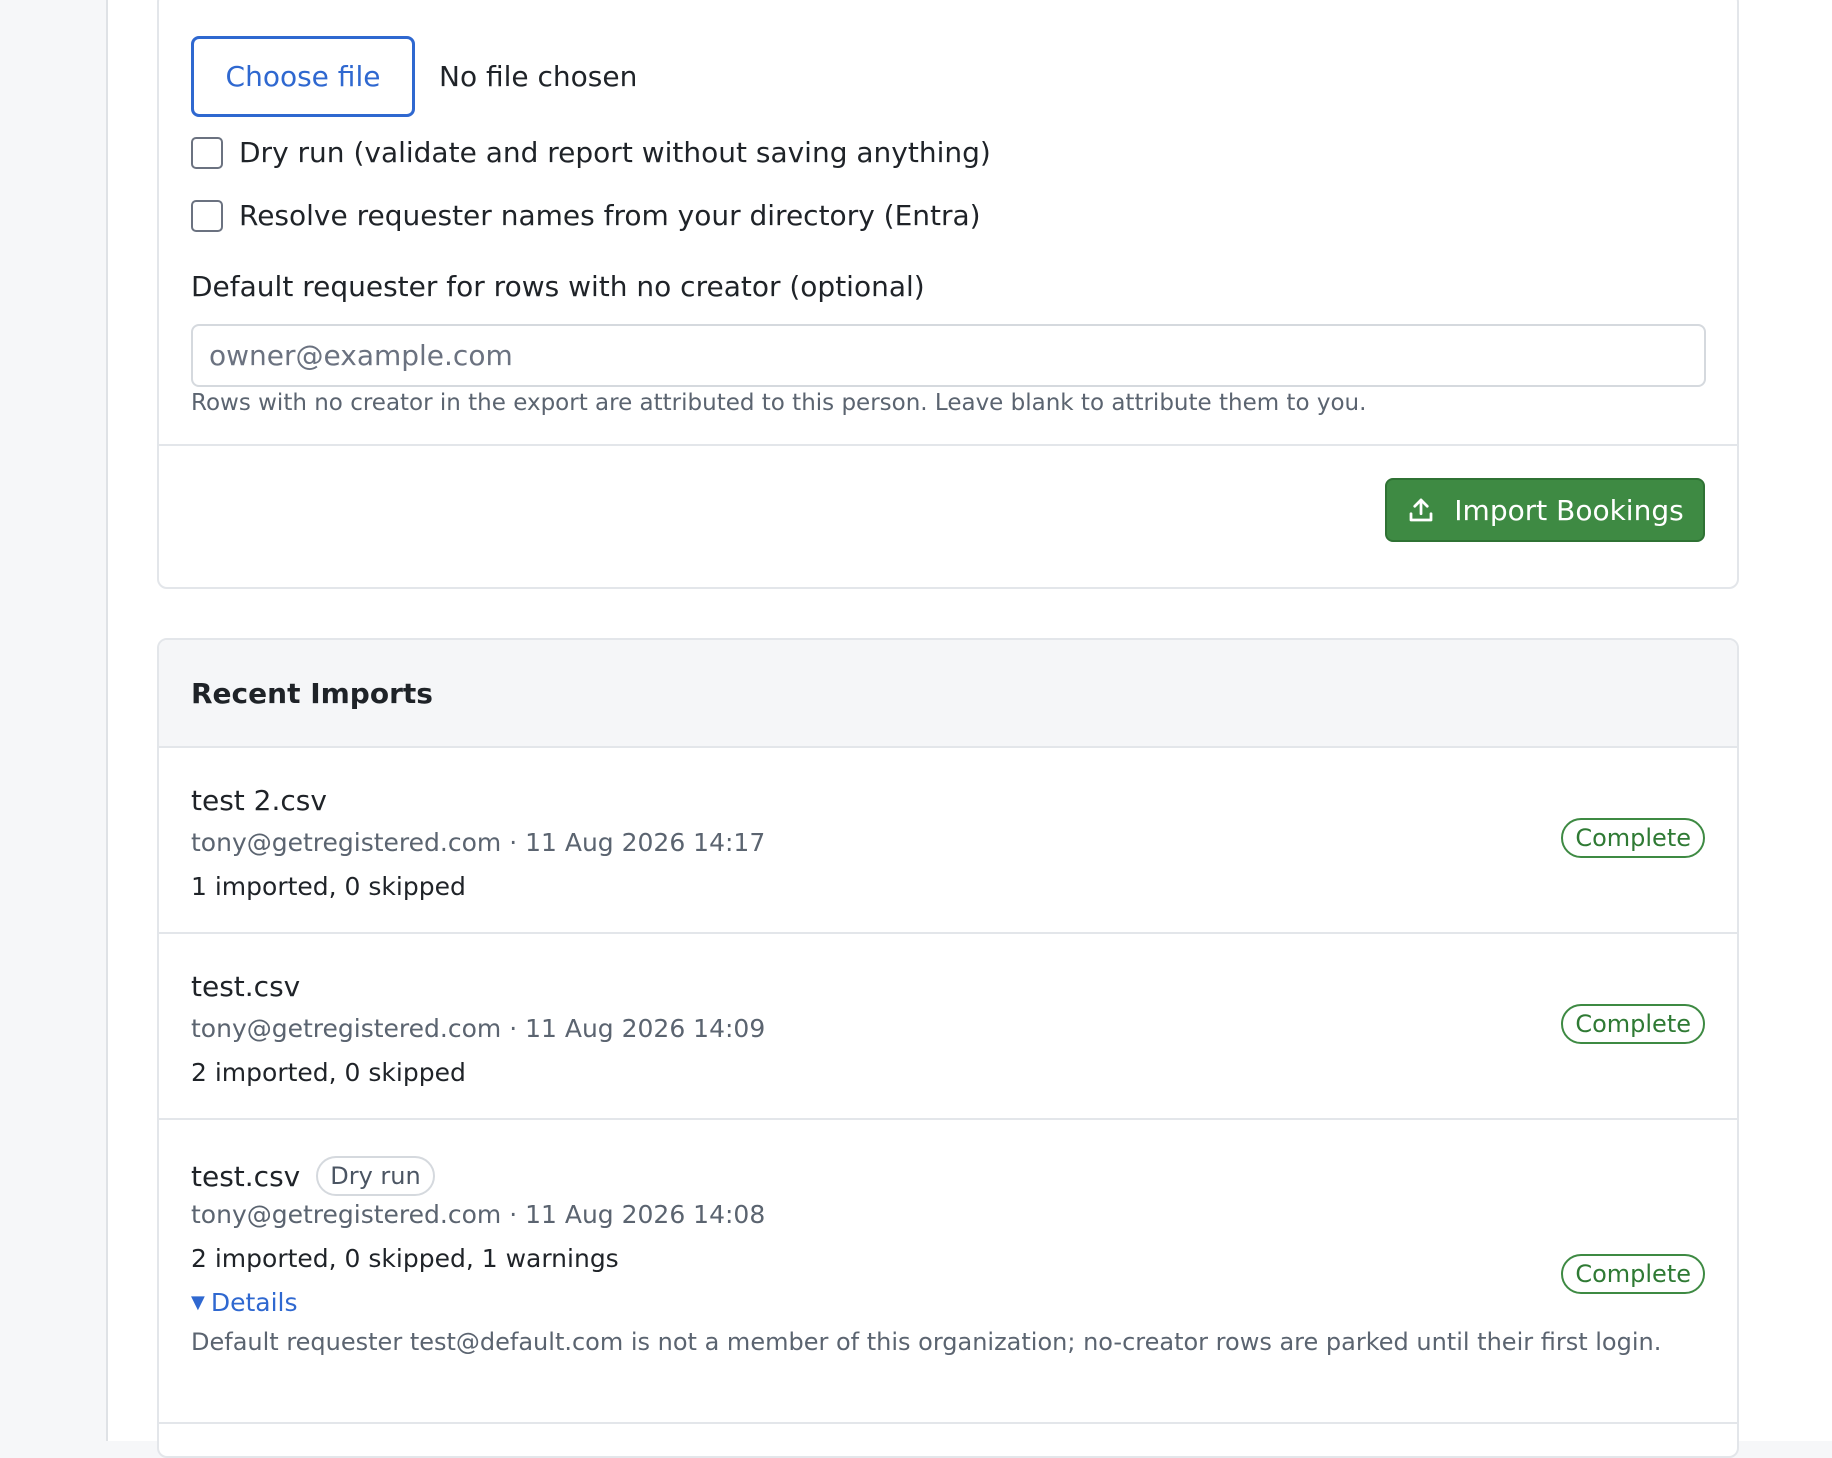  Describe the element at coordinates (328, 886) in the screenshot. I see `import-stats: 1 imported, 0 skipped` at that location.